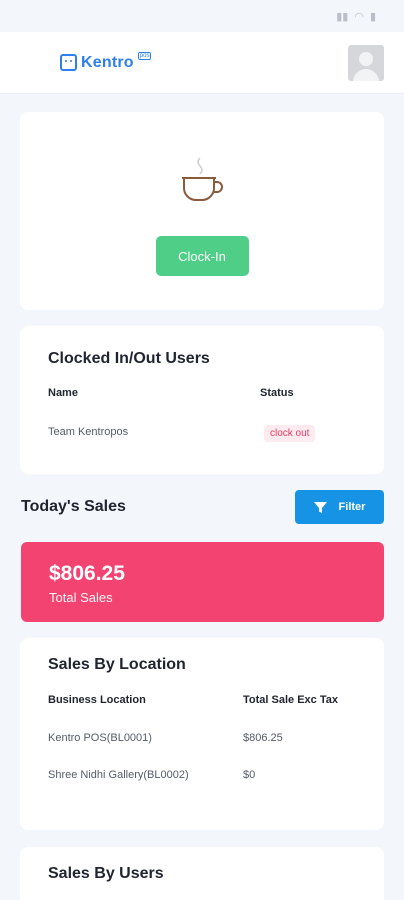 The width and height of the screenshot is (404, 900). What do you see at coordinates (366, 74) in the screenshot?
I see `avatar-body-icon` at bounding box center [366, 74].